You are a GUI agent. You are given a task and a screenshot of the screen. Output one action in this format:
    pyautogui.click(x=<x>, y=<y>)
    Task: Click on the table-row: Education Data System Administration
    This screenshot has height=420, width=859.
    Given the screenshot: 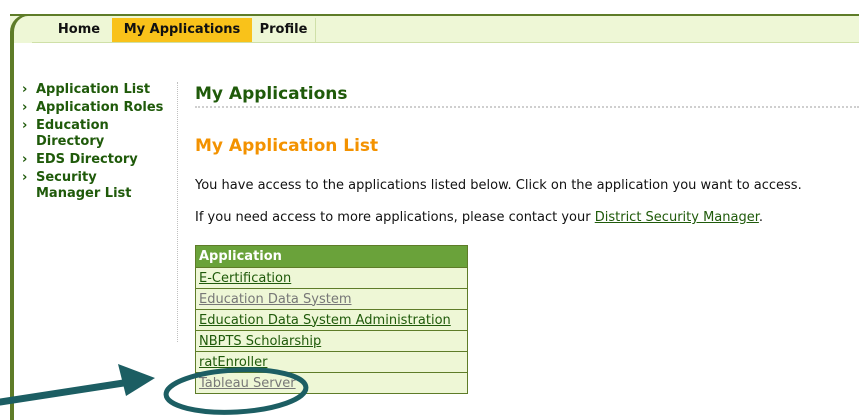 What is the action you would take?
    pyautogui.click(x=331, y=320)
    